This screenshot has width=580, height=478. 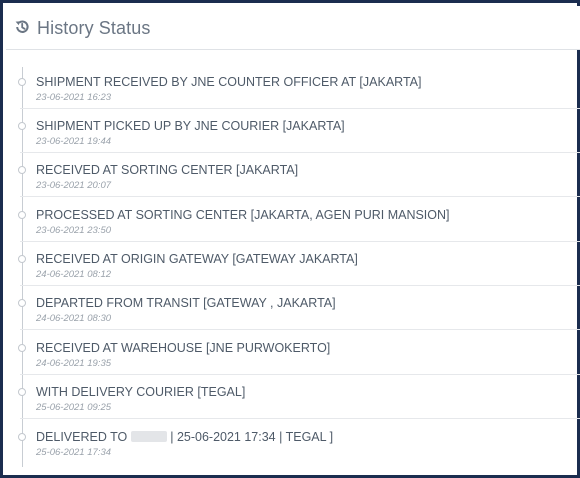 I want to click on event-date: 23-06-2021 23:50, so click(x=74, y=230).